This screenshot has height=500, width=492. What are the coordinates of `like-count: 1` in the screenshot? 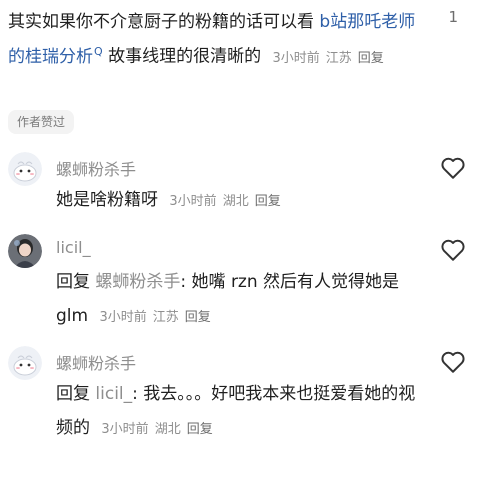 It's located at (453, 17).